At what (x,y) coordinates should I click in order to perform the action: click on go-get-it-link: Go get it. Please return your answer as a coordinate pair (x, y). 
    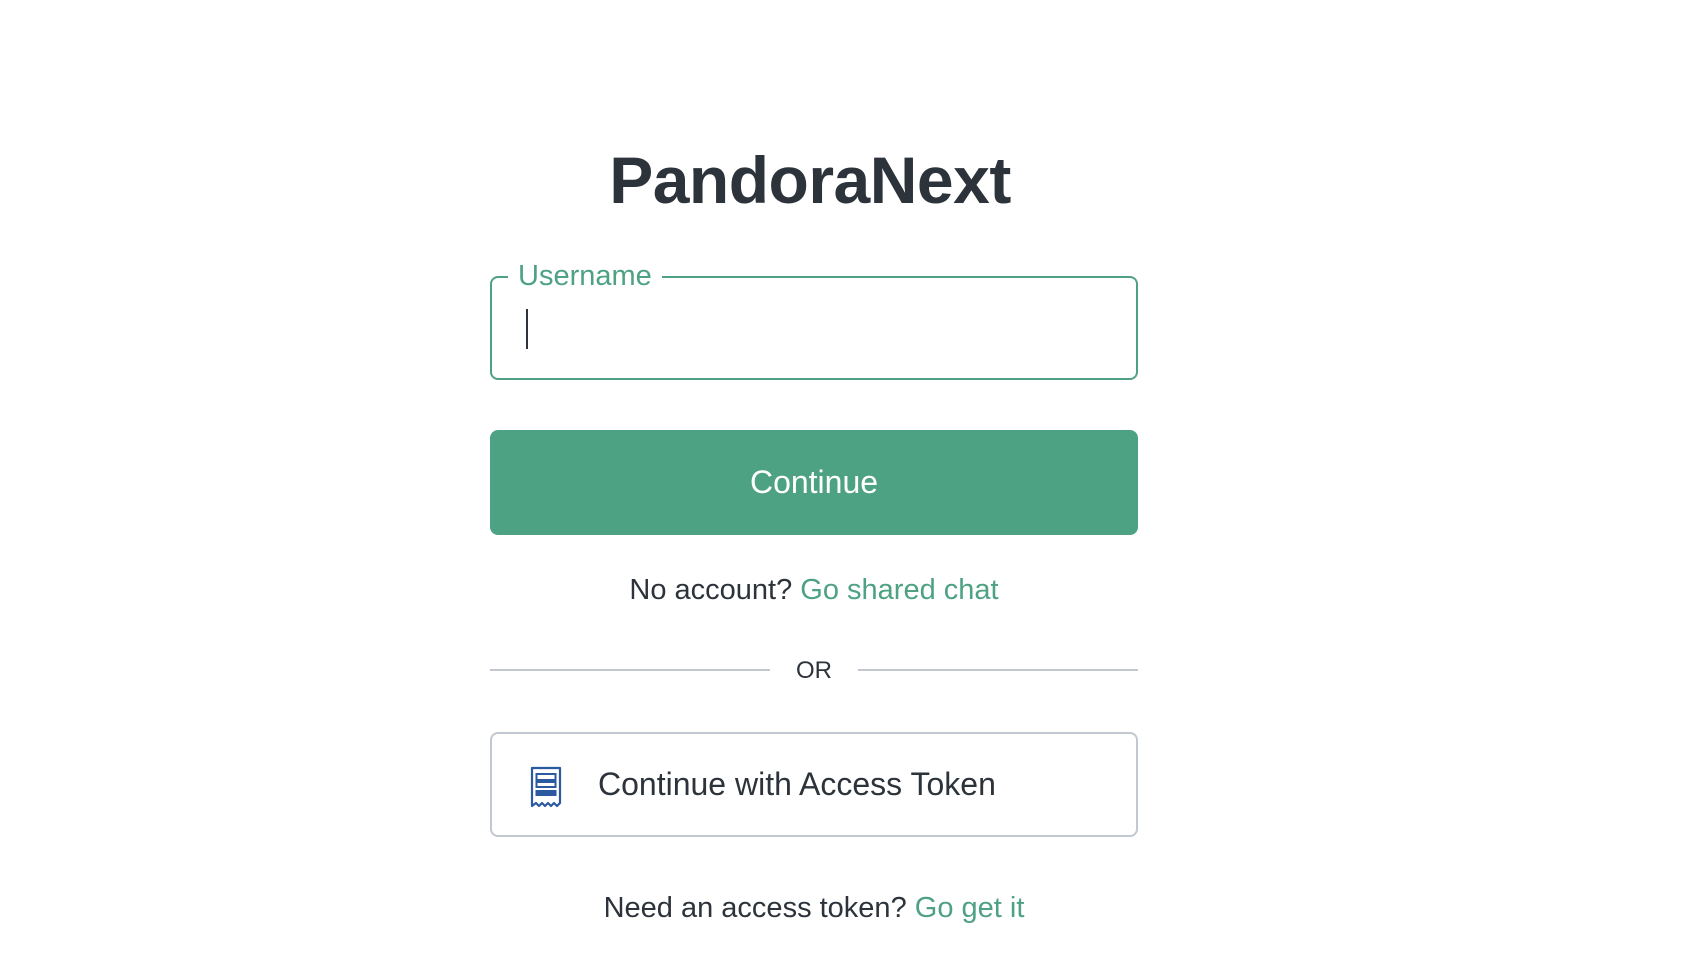
    Looking at the image, I should click on (970, 908).